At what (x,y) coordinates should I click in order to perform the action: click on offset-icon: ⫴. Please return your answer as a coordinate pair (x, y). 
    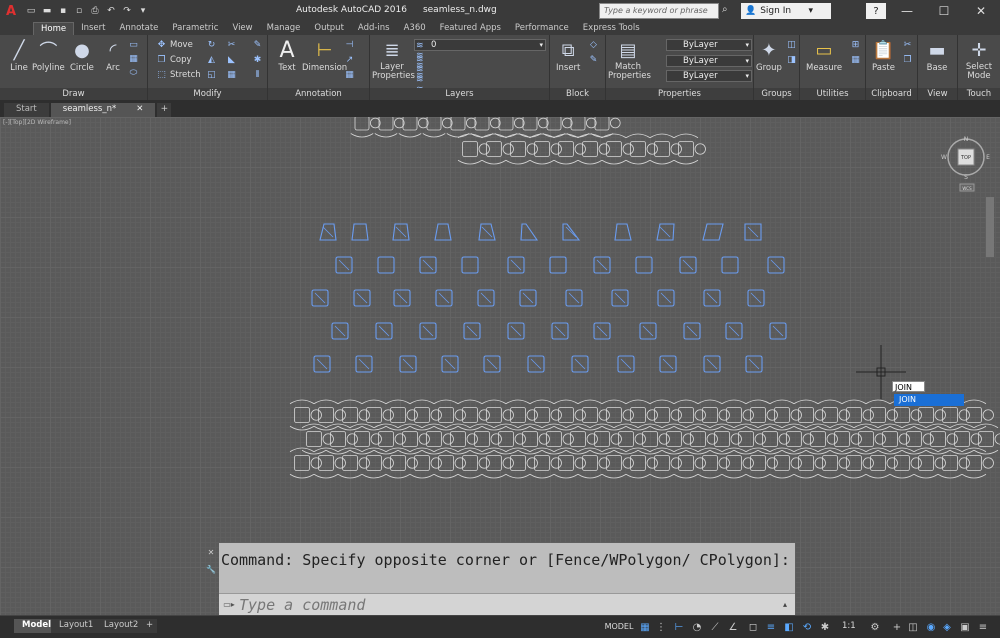
    Looking at the image, I should click on (257, 74).